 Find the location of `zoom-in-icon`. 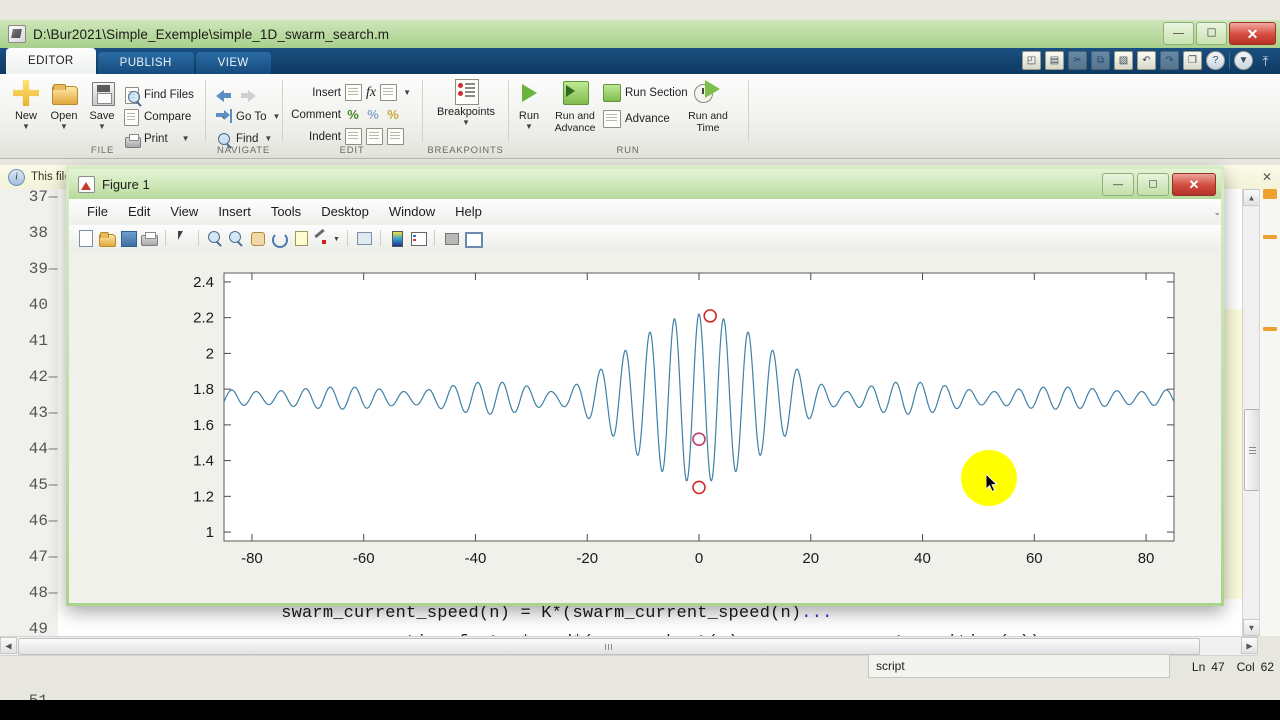

zoom-in-icon is located at coordinates (215, 238).